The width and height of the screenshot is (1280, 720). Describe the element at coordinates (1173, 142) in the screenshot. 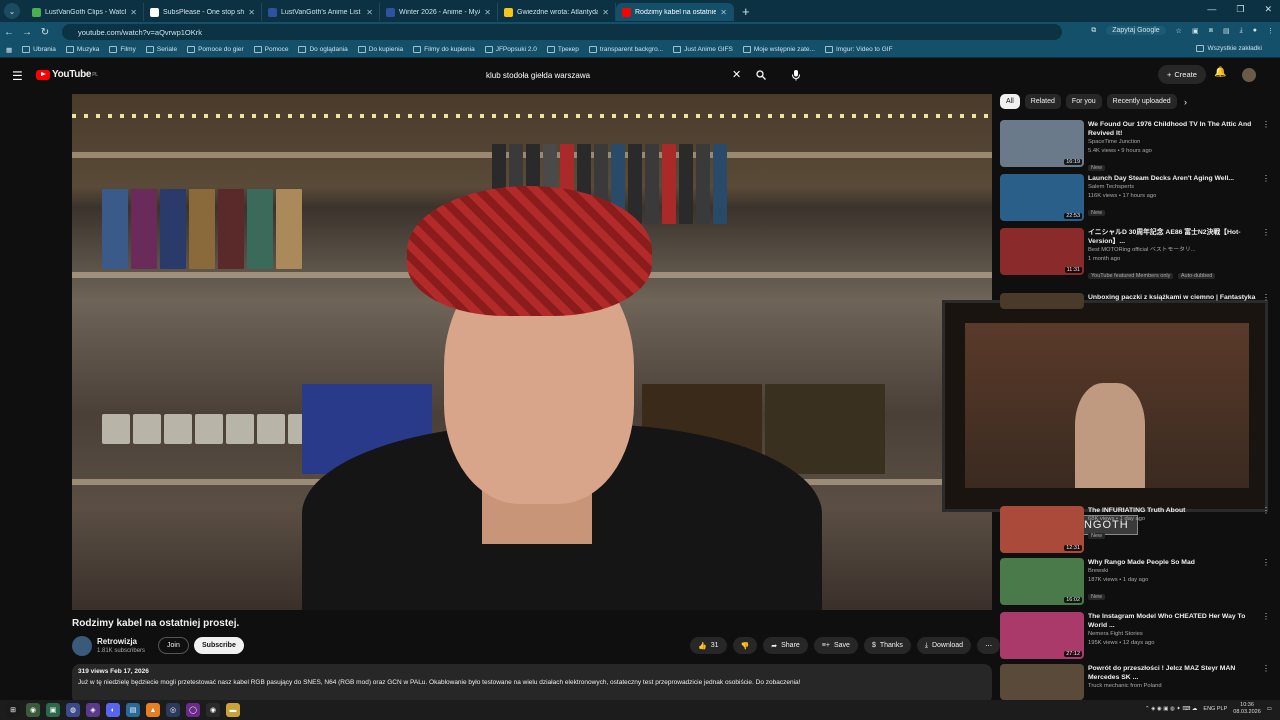

I see `rec-channel: SpaceTime Junction` at that location.